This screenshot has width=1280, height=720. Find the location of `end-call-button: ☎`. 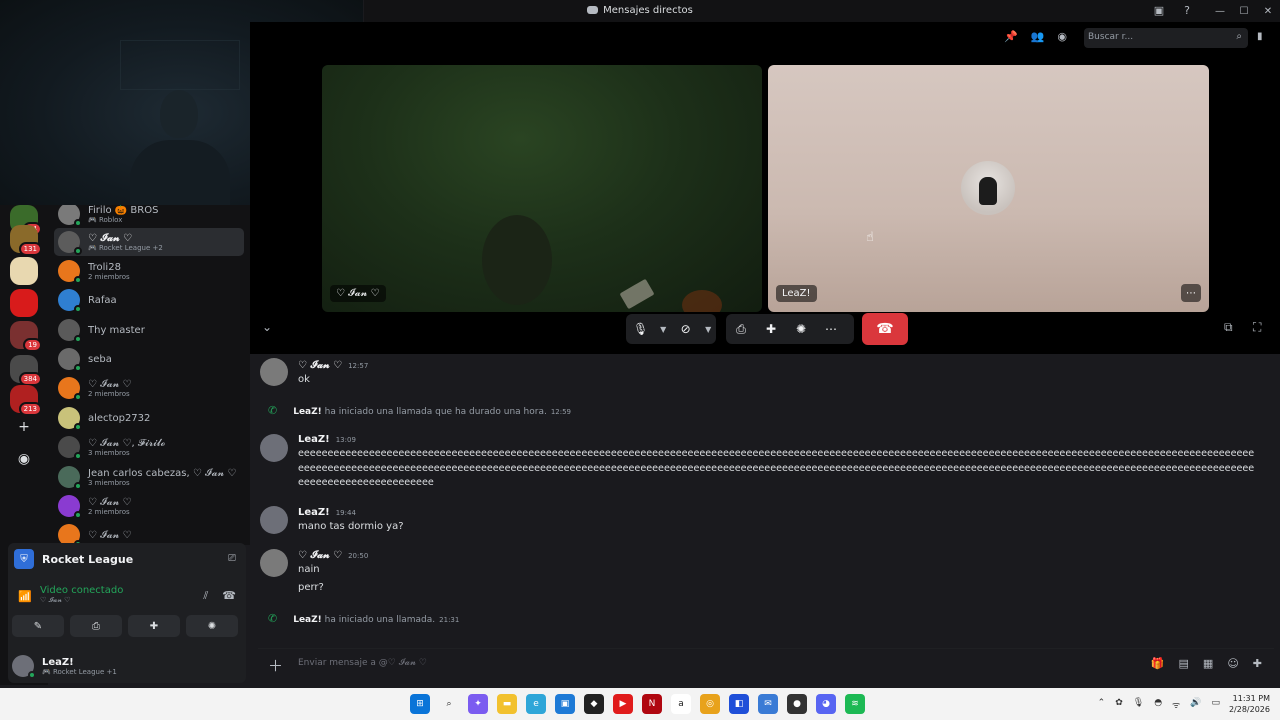

end-call-button: ☎ is located at coordinates (885, 329).